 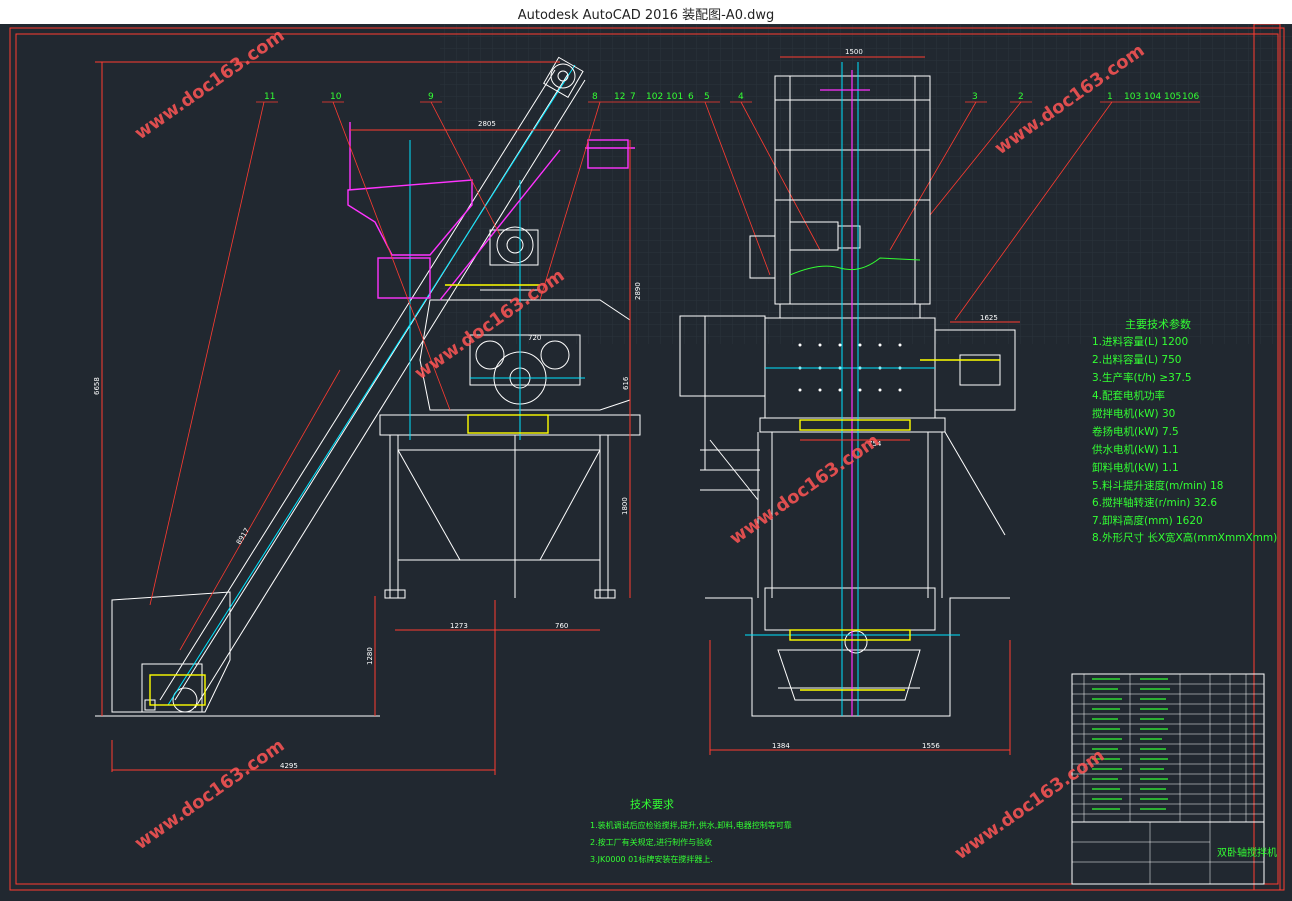 What do you see at coordinates (1157, 485) in the screenshot?
I see `svg-text: 5.料斗提升速度(m/min) 18` at bounding box center [1157, 485].